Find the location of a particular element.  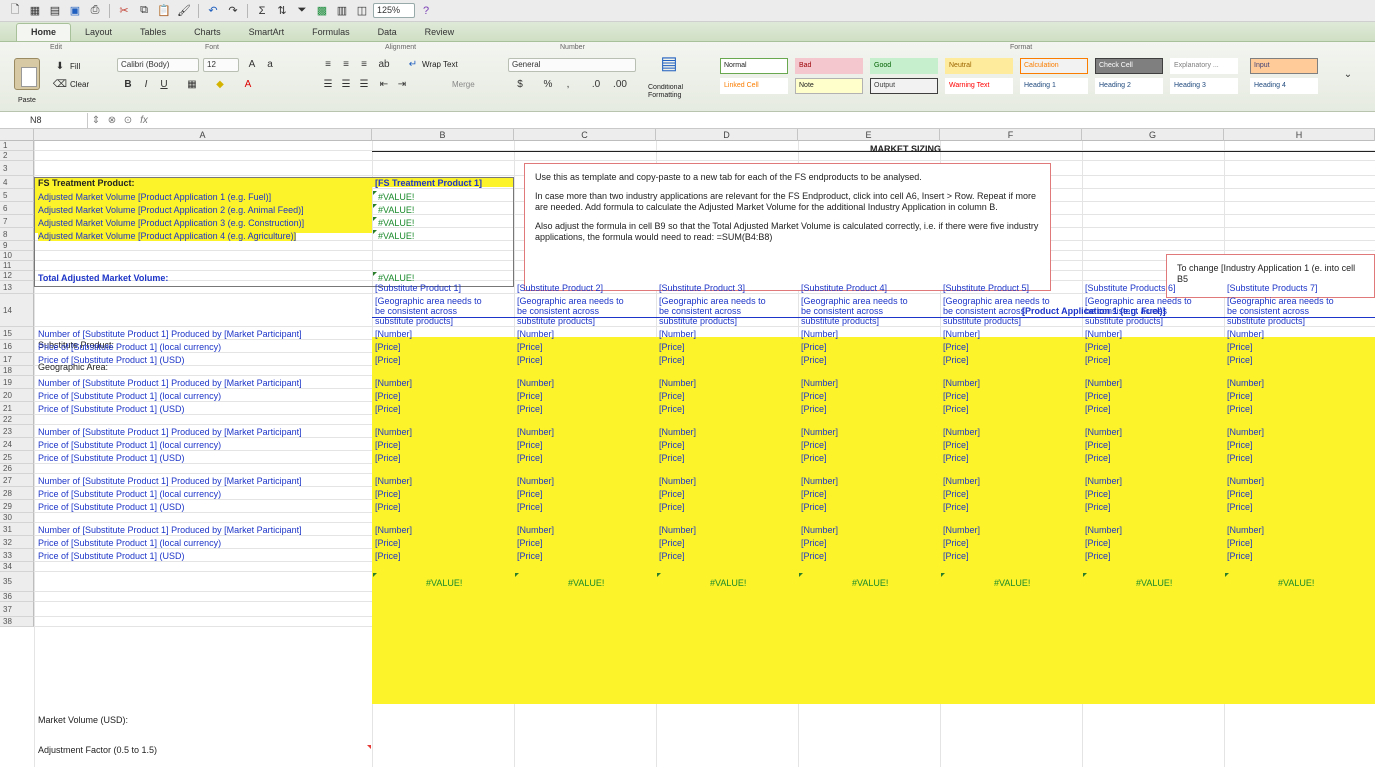

row-header: 14 is located at coordinates (17, 310).